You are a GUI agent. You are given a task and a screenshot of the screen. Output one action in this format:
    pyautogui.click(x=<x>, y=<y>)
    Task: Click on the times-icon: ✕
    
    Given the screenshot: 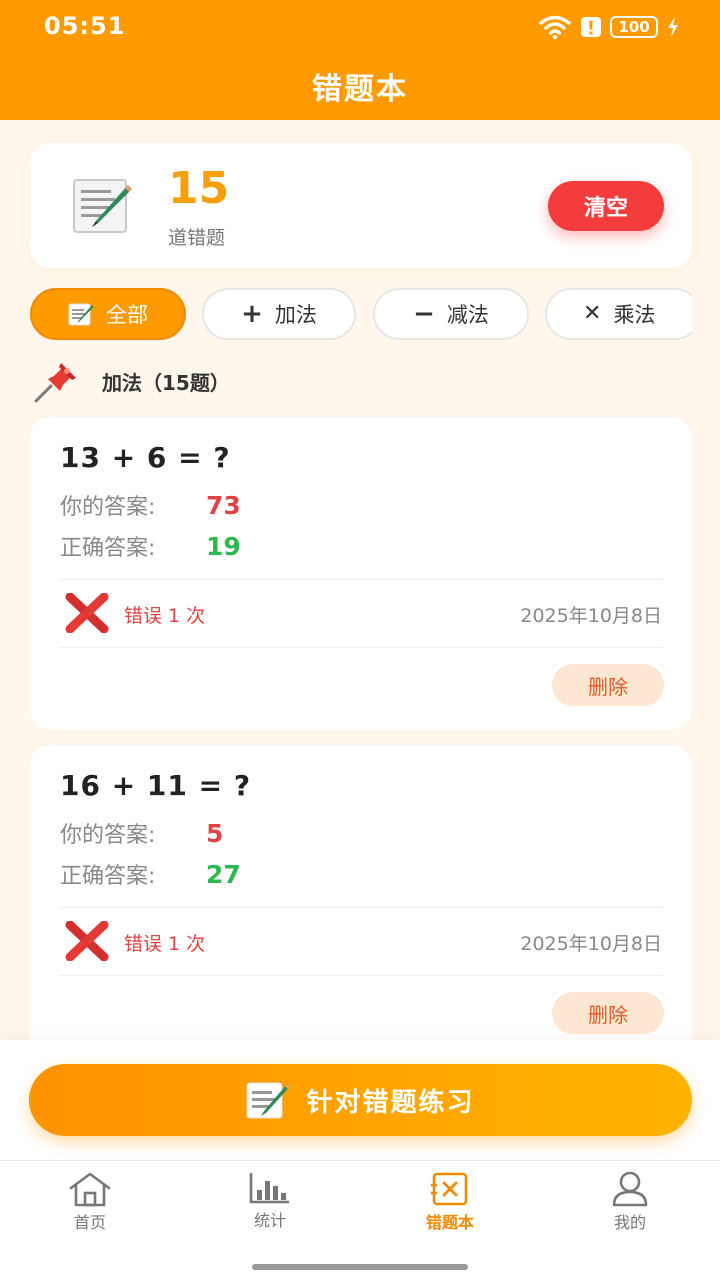 What is the action you would take?
    pyautogui.click(x=592, y=313)
    